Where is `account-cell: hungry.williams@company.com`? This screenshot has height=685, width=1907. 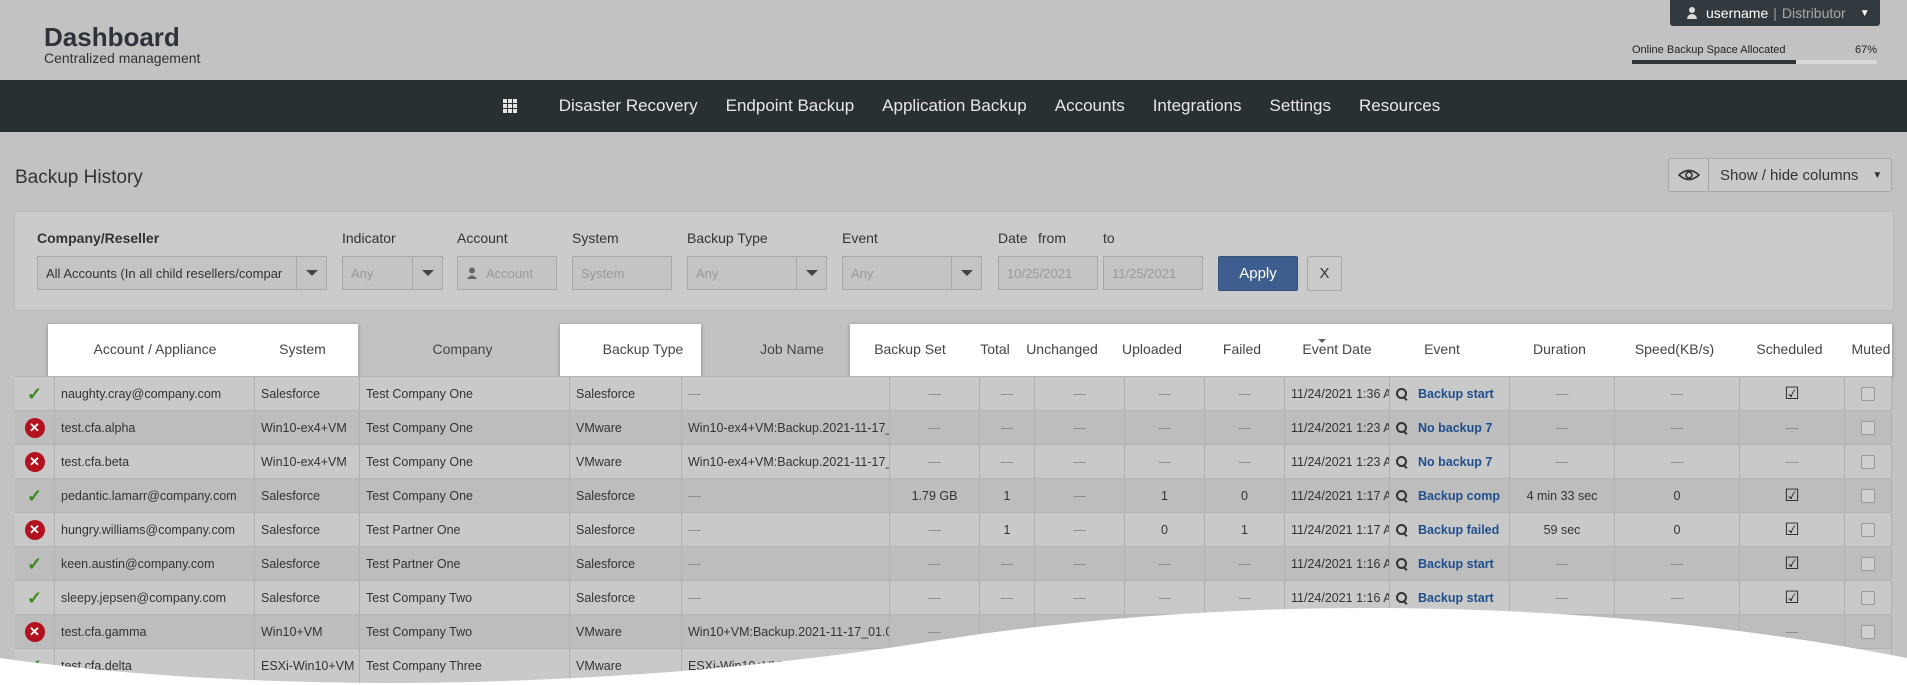
account-cell: hungry.williams@company.com is located at coordinates (155, 530).